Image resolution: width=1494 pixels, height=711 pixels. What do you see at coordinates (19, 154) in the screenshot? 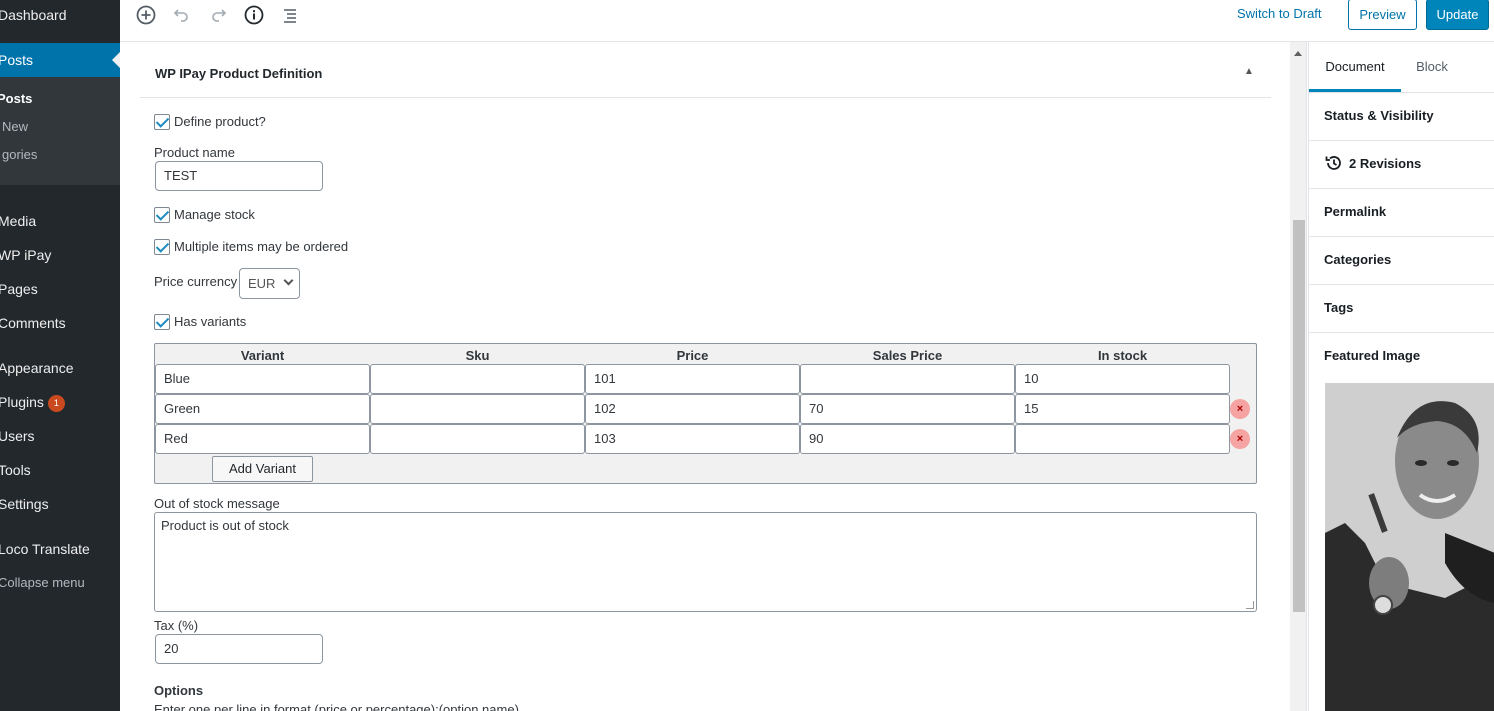
I see `submenu-item-categories: gories` at bounding box center [19, 154].